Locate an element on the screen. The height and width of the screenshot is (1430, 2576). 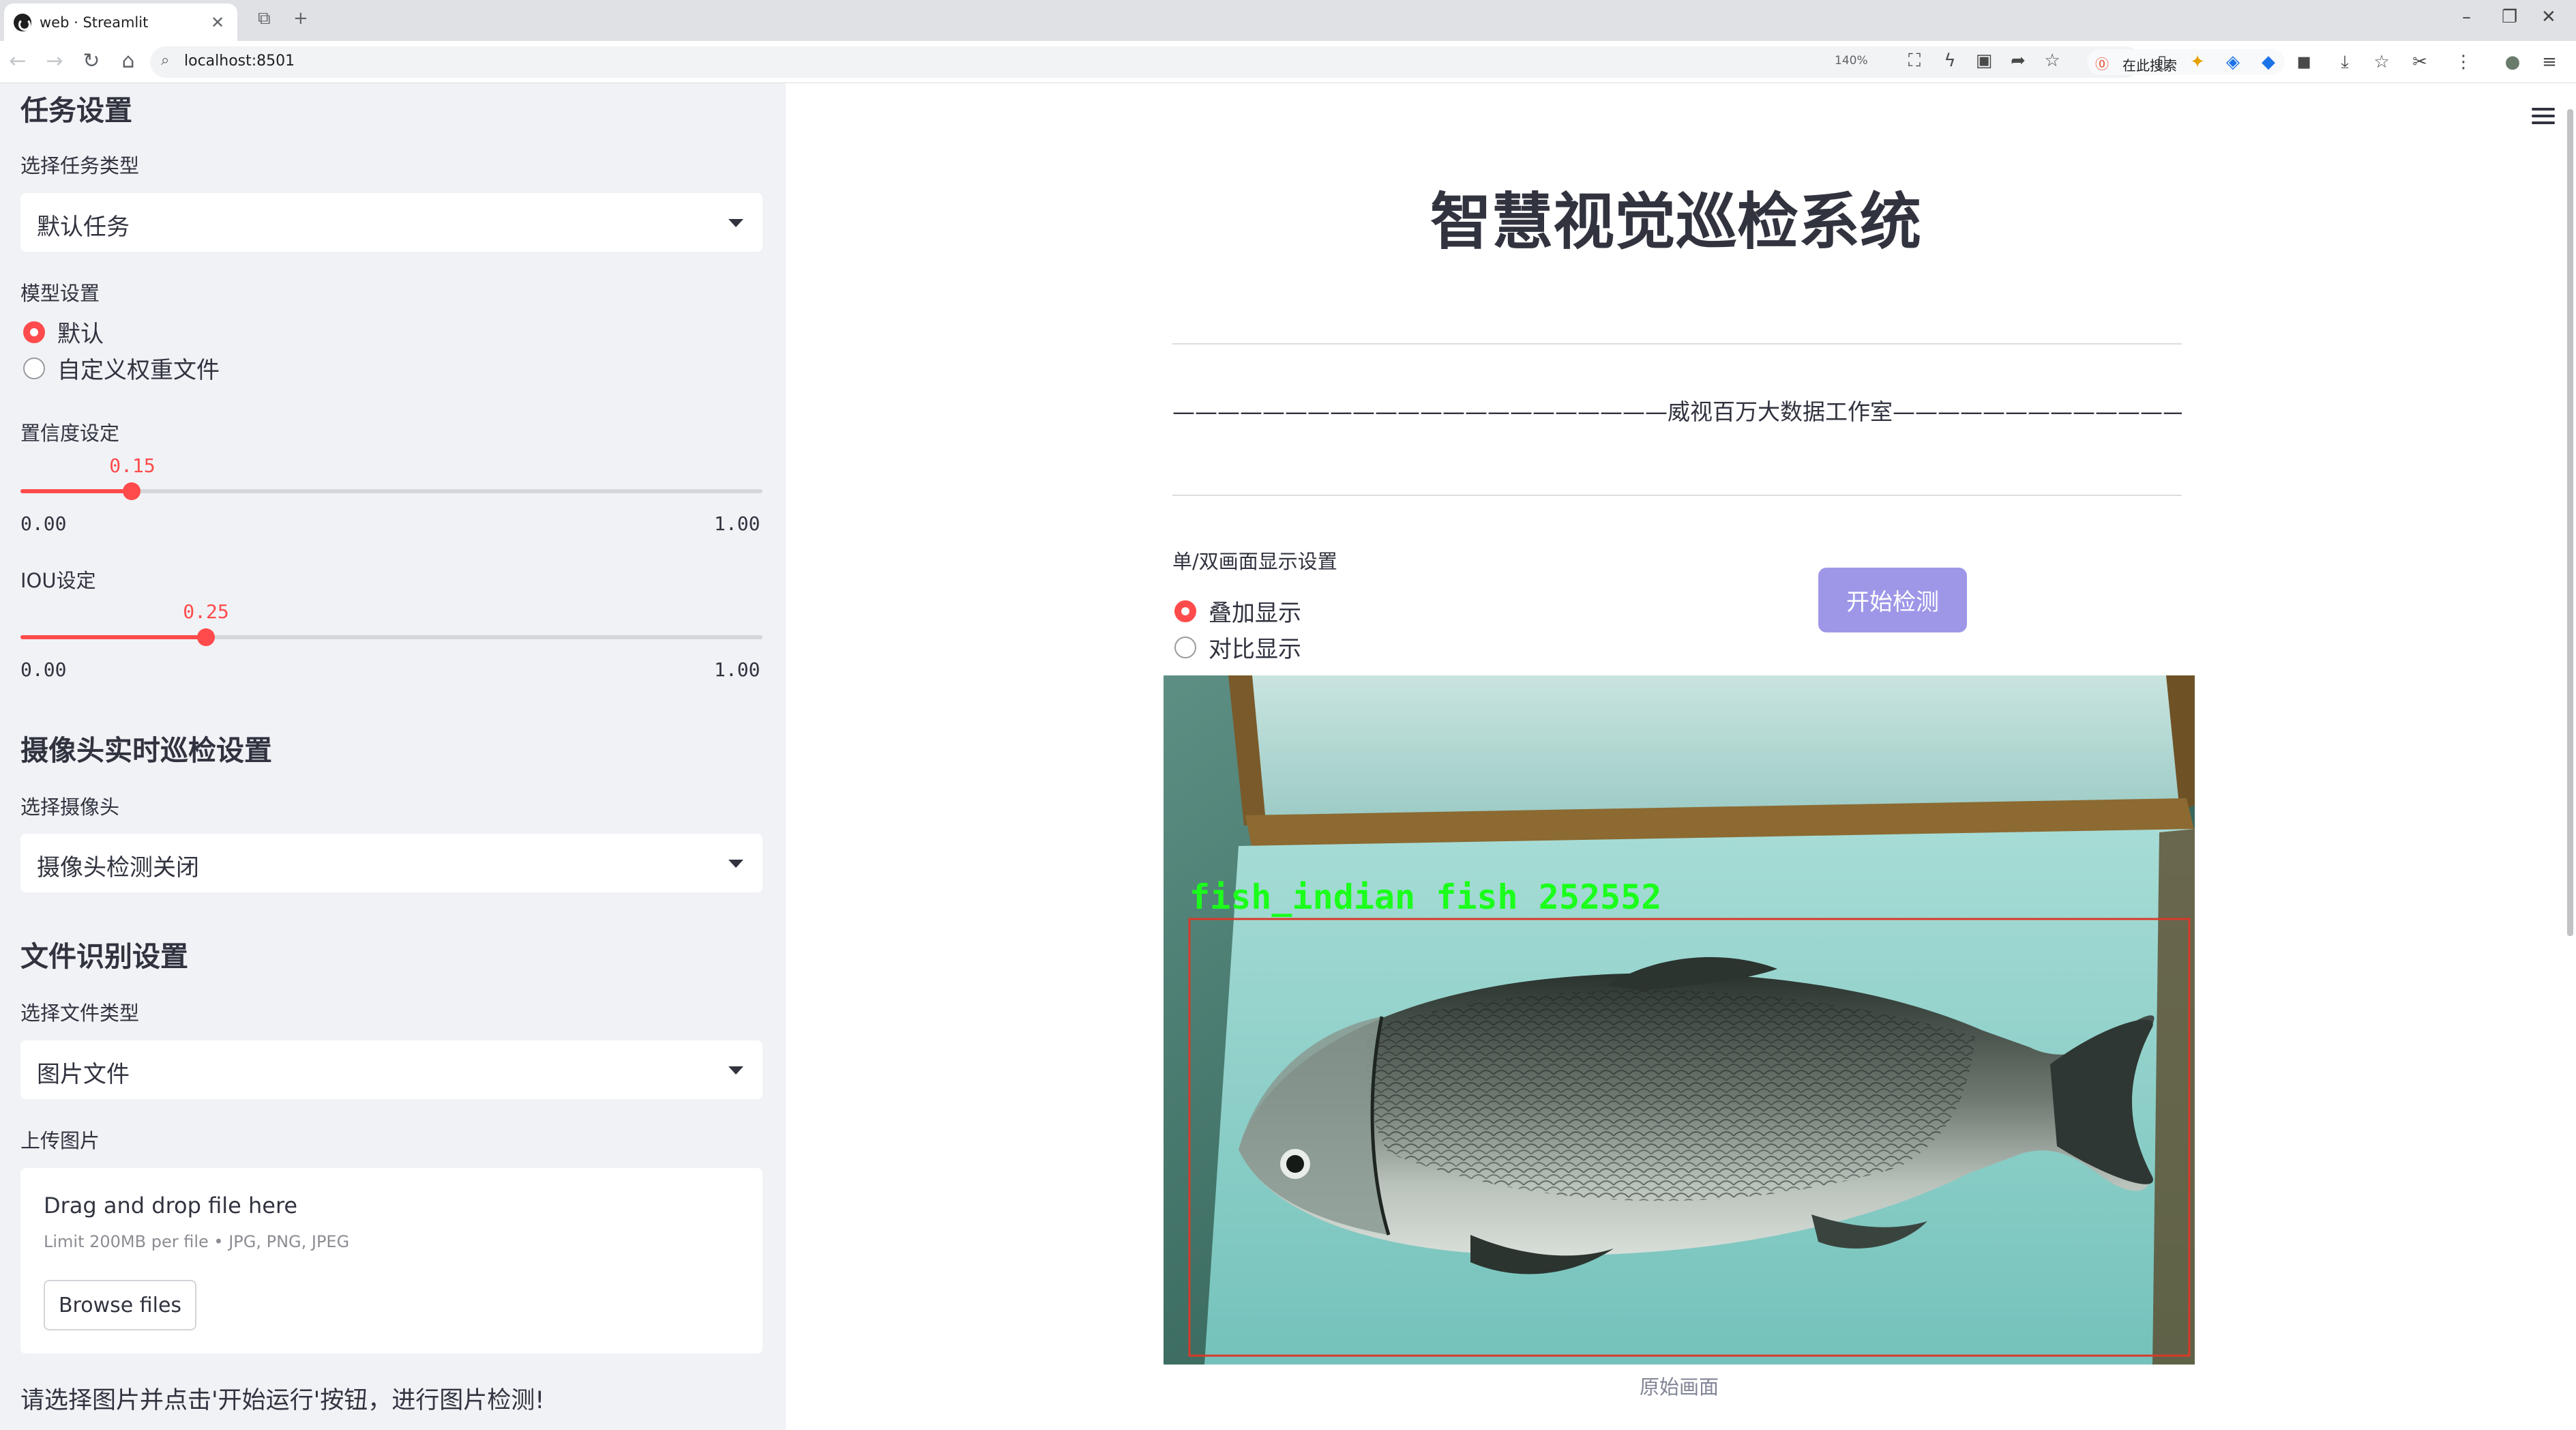
model-option-label: 自定义权重文件 is located at coordinates (138, 371).